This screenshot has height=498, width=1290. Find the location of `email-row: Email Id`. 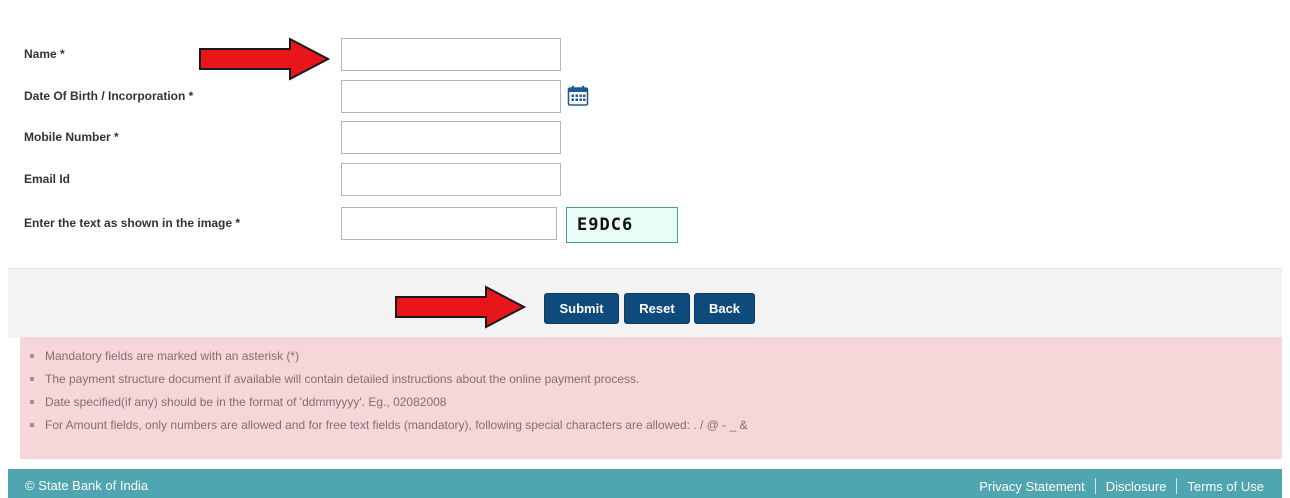

email-row: Email Id is located at coordinates (645, 180).